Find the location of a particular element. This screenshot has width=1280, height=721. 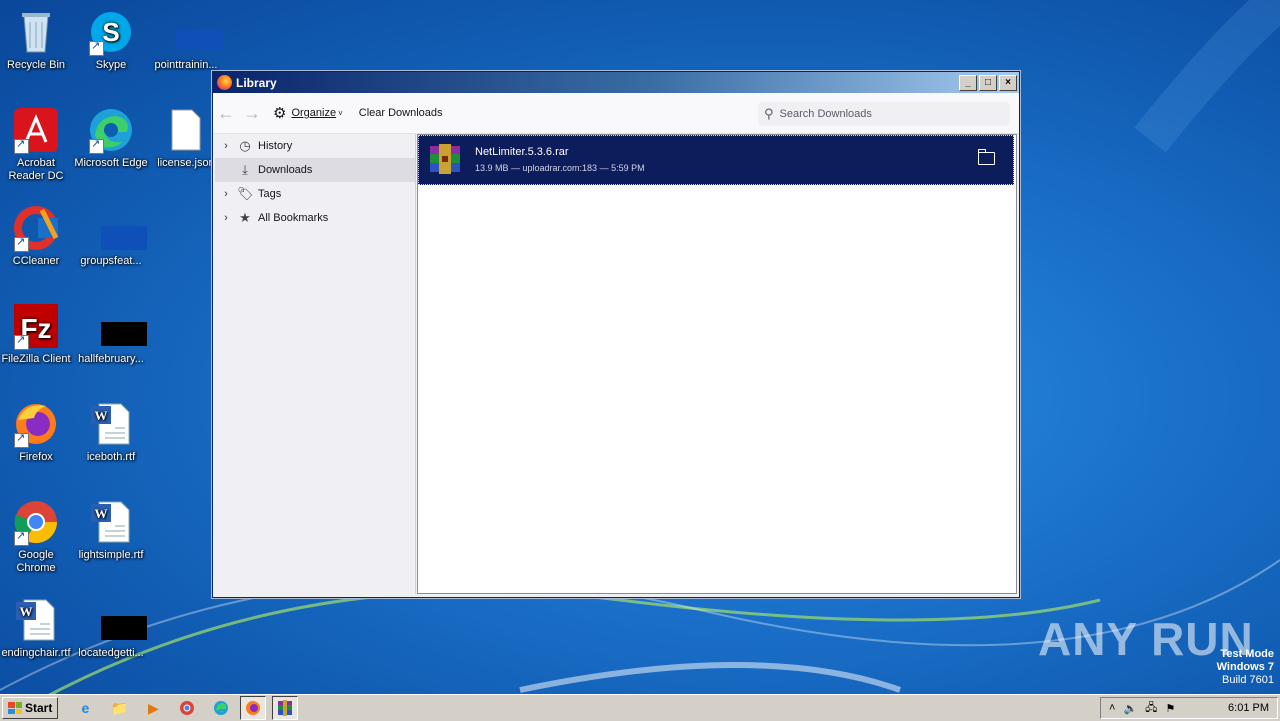

build-label: Build 7601 is located at coordinates (1248, 680).